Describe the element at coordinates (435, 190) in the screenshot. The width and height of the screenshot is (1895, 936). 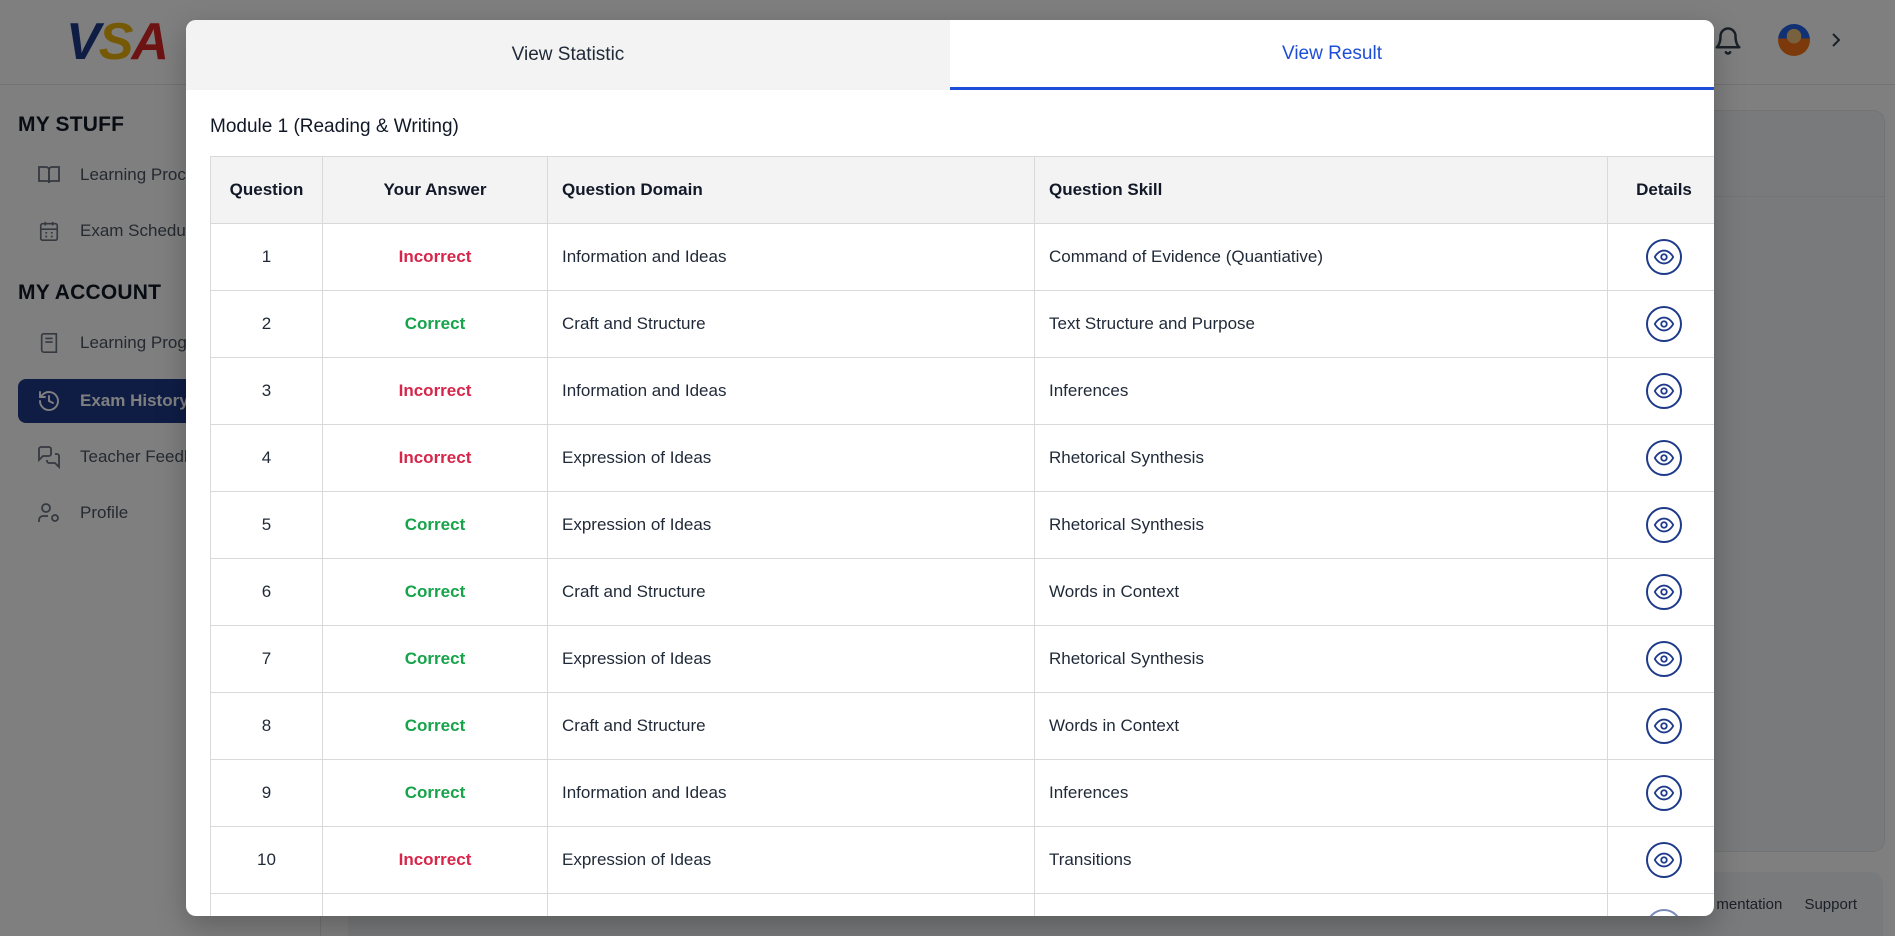
I see `column-header-your-answer: Your Answer` at that location.